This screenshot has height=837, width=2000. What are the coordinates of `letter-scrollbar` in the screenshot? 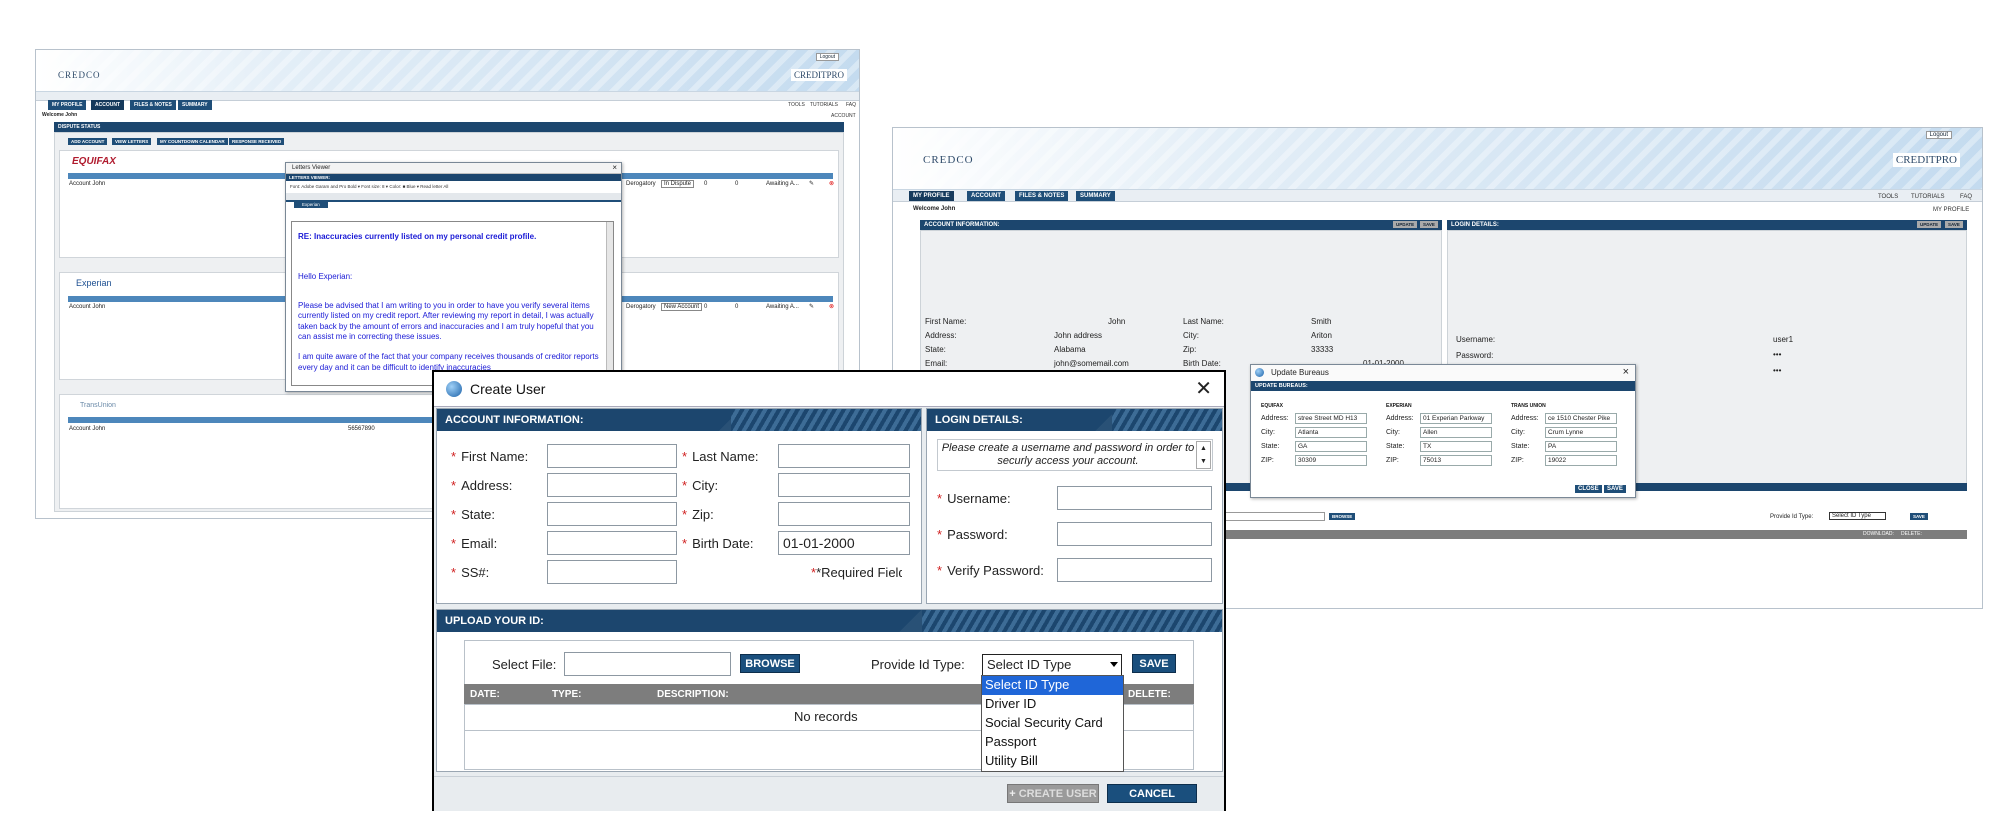 It's located at (609, 303).